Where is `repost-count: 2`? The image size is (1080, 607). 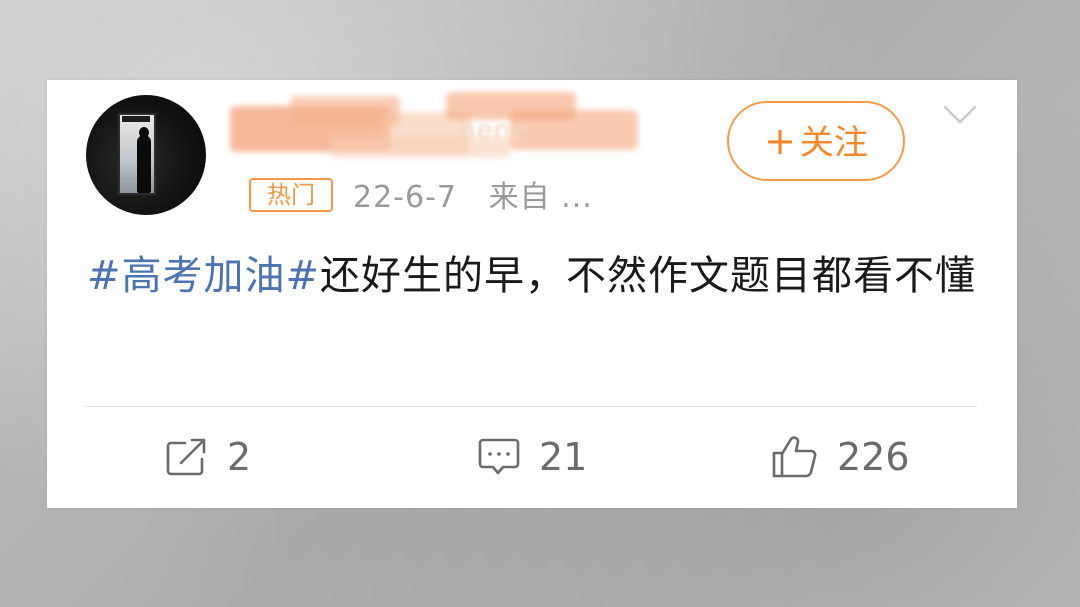
repost-count: 2 is located at coordinates (239, 457).